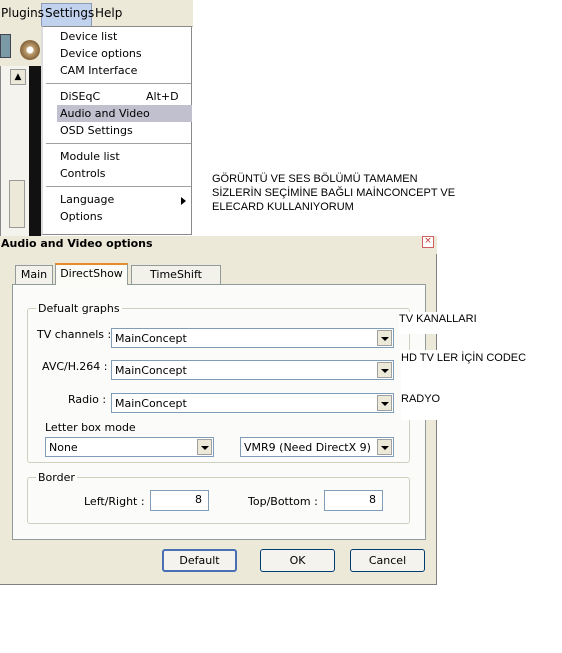  I want to click on avc-value: MainConcept, so click(151, 370).